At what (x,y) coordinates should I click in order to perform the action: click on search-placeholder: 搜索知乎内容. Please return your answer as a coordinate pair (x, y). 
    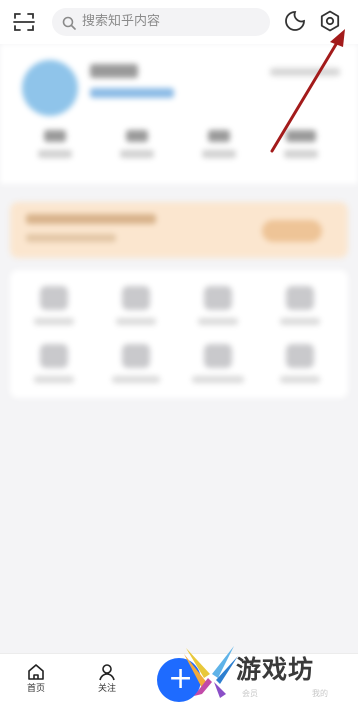
    Looking at the image, I should click on (121, 21).